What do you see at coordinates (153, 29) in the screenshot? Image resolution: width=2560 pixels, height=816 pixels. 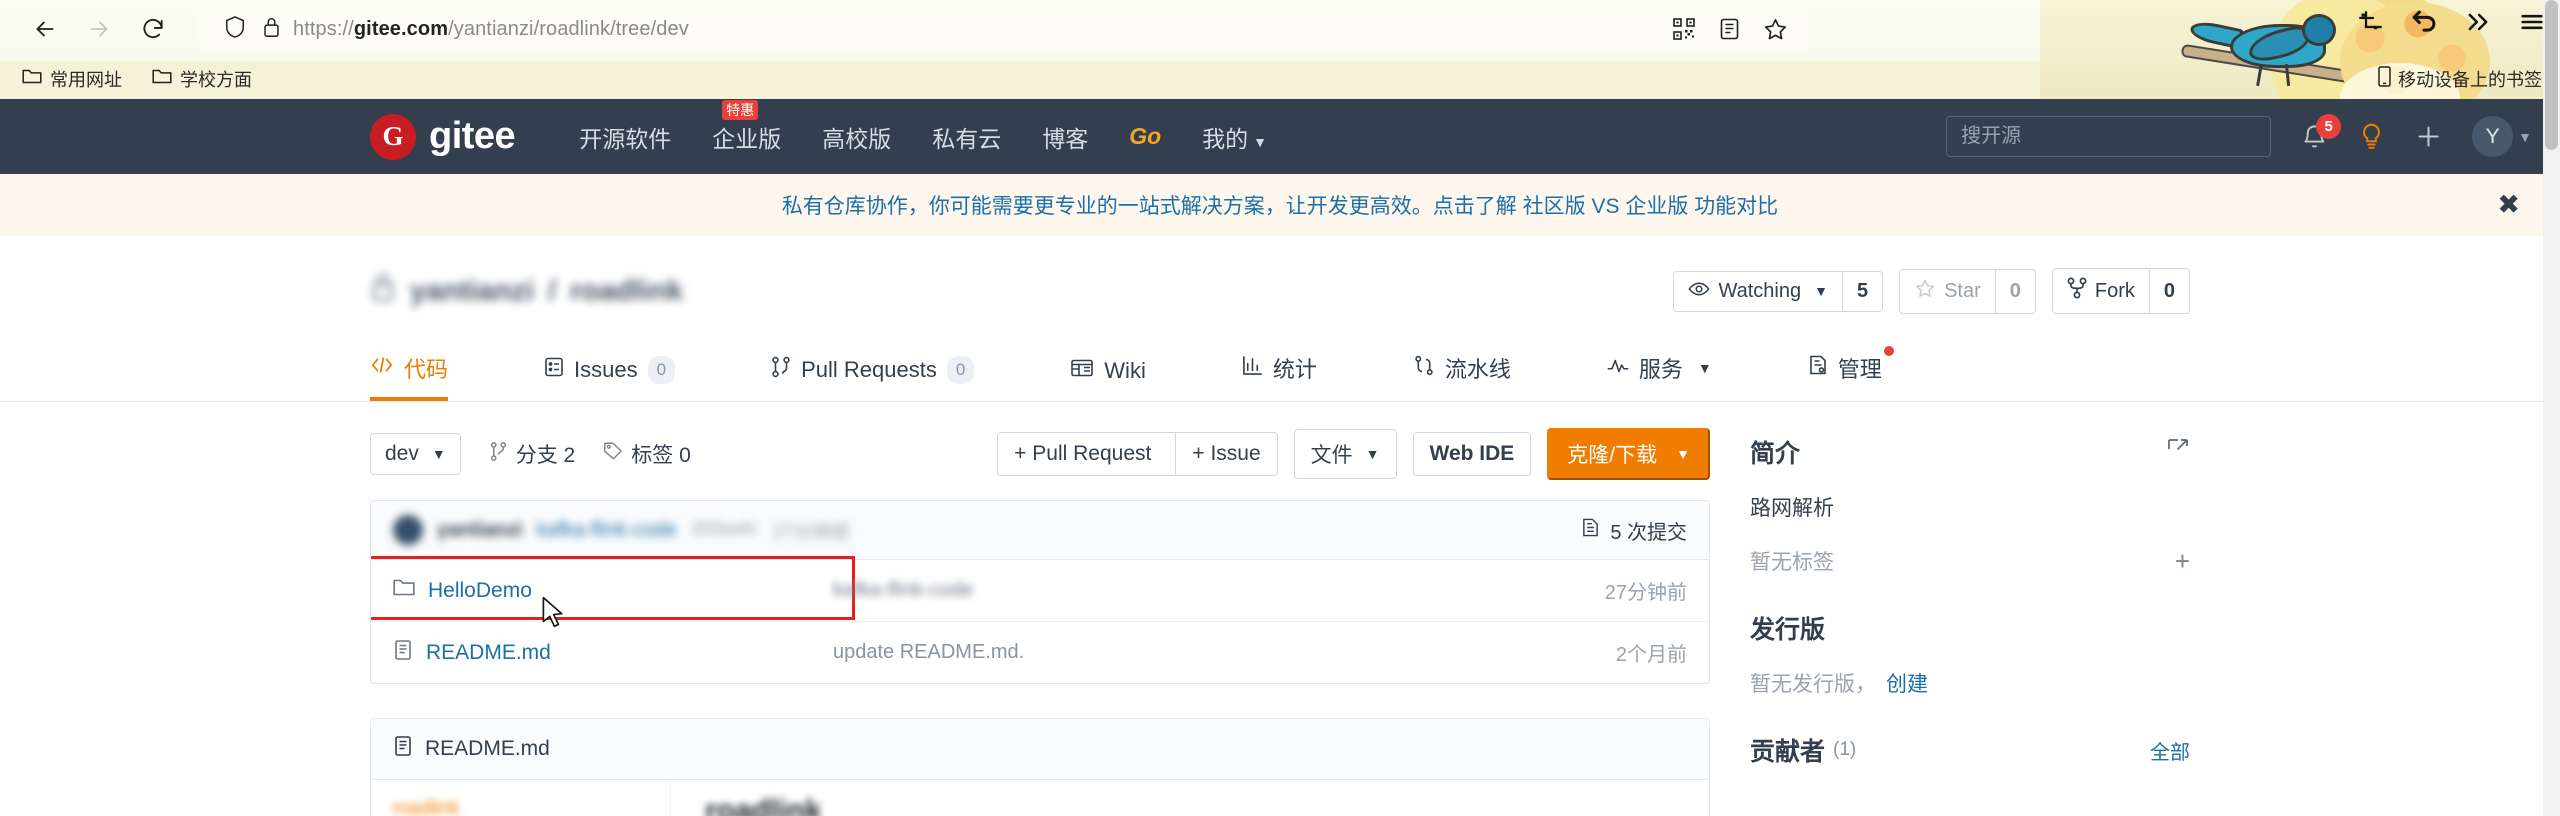 I see `reload-button` at bounding box center [153, 29].